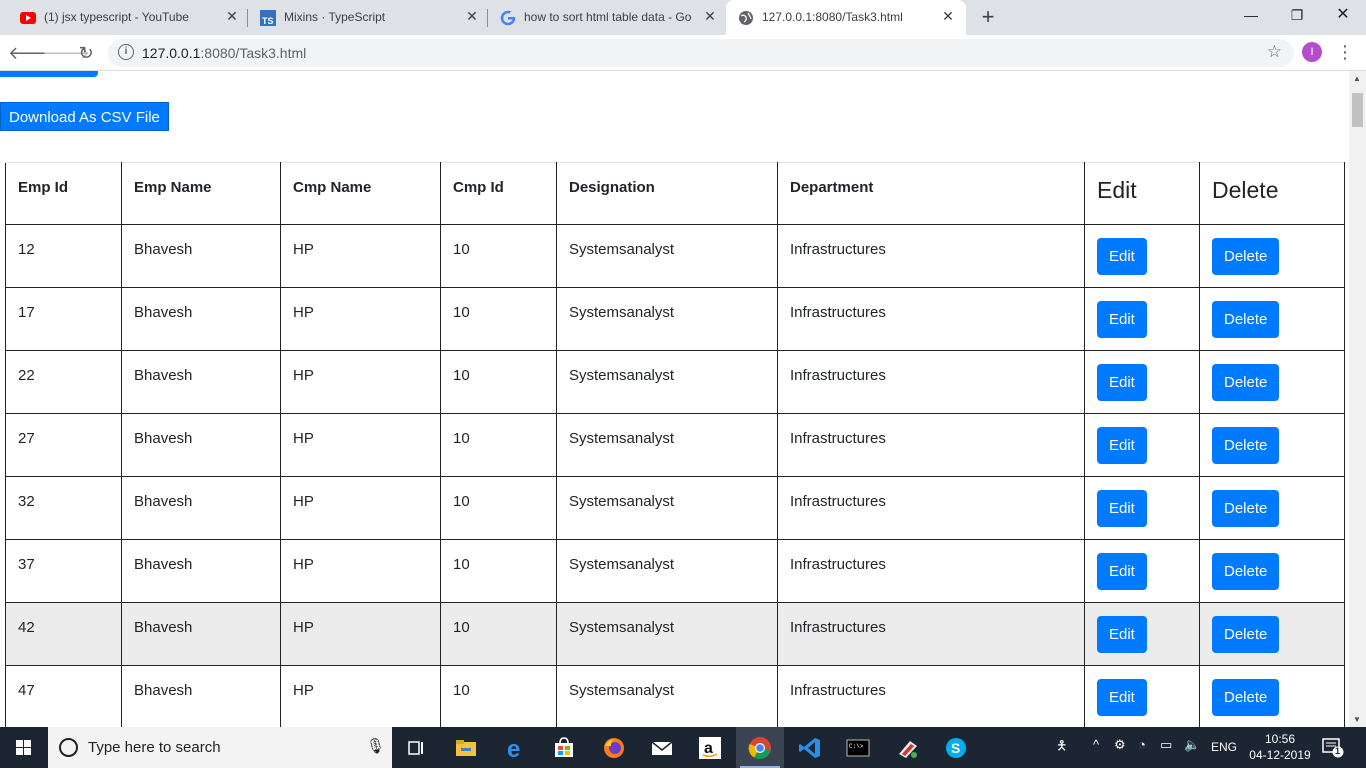  I want to click on antivirus-icon: ⚙, so click(1120, 745).